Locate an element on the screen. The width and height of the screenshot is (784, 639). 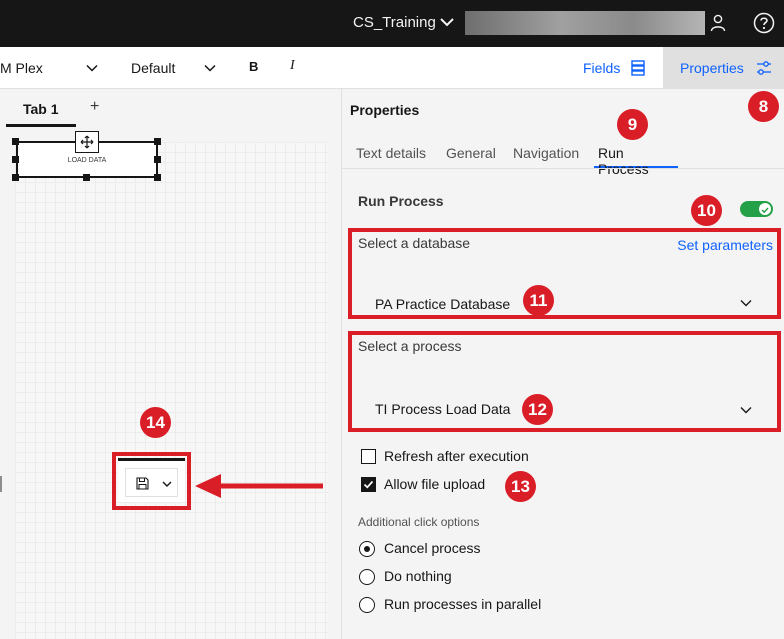
annotation-badge-8: 8 is located at coordinates (763, 106).